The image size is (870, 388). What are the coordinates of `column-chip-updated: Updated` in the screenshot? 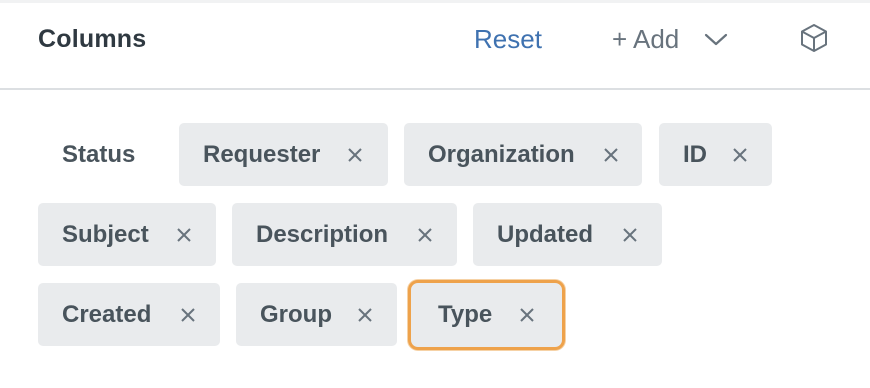 It's located at (567, 234).